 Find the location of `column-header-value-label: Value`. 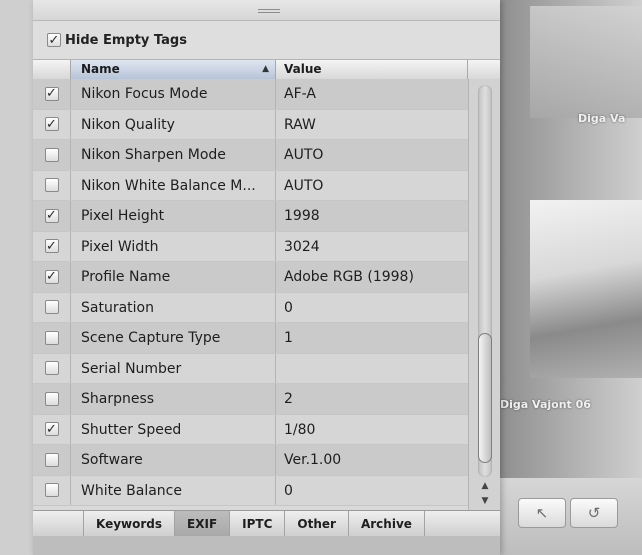

column-header-value-label: Value is located at coordinates (303, 69).